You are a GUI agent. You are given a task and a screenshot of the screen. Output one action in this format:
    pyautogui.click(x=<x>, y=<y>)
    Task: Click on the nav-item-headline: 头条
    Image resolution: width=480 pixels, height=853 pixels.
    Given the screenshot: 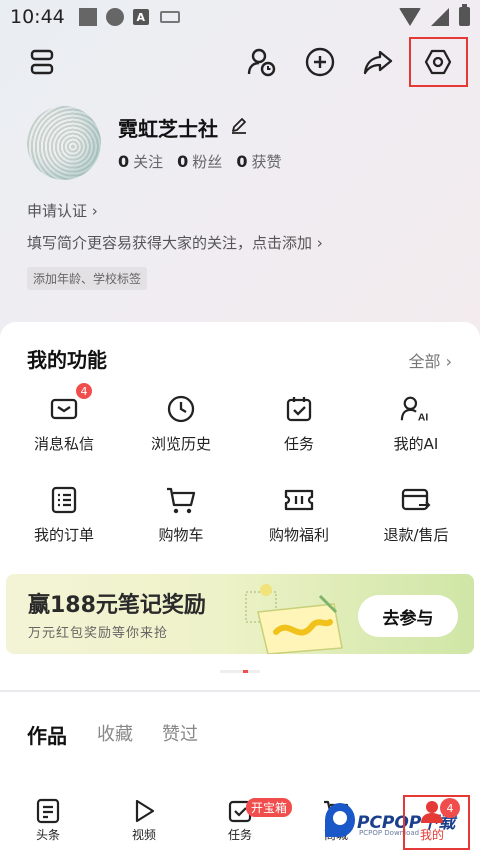 What is the action you would take?
    pyautogui.click(x=48, y=820)
    